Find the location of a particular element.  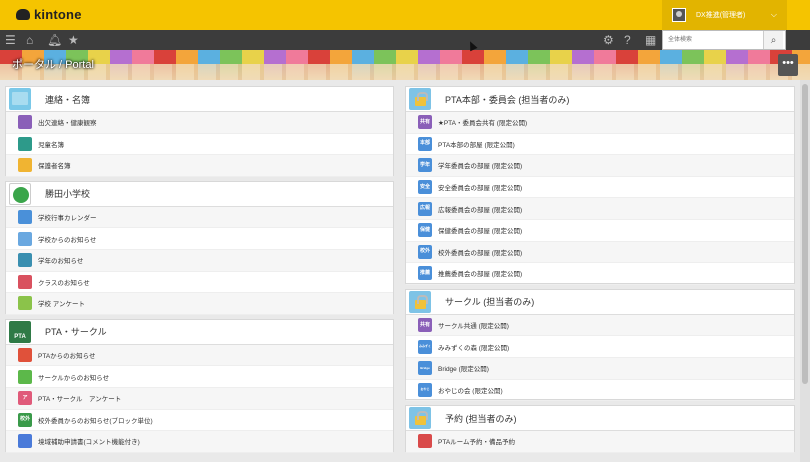

user-name: DX推進(管理者) is located at coordinates (721, 15).